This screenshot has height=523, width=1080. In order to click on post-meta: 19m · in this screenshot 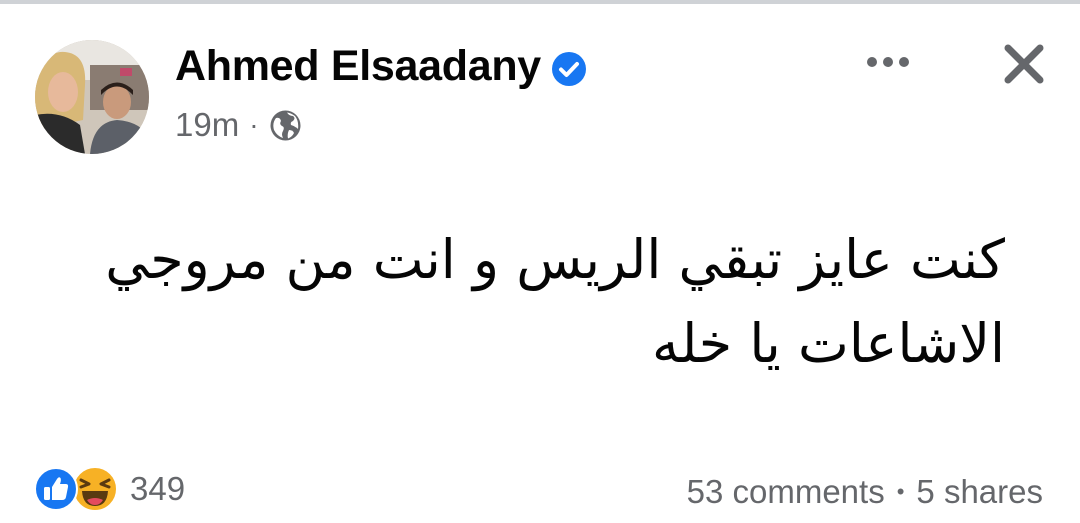, I will do `click(238, 125)`.